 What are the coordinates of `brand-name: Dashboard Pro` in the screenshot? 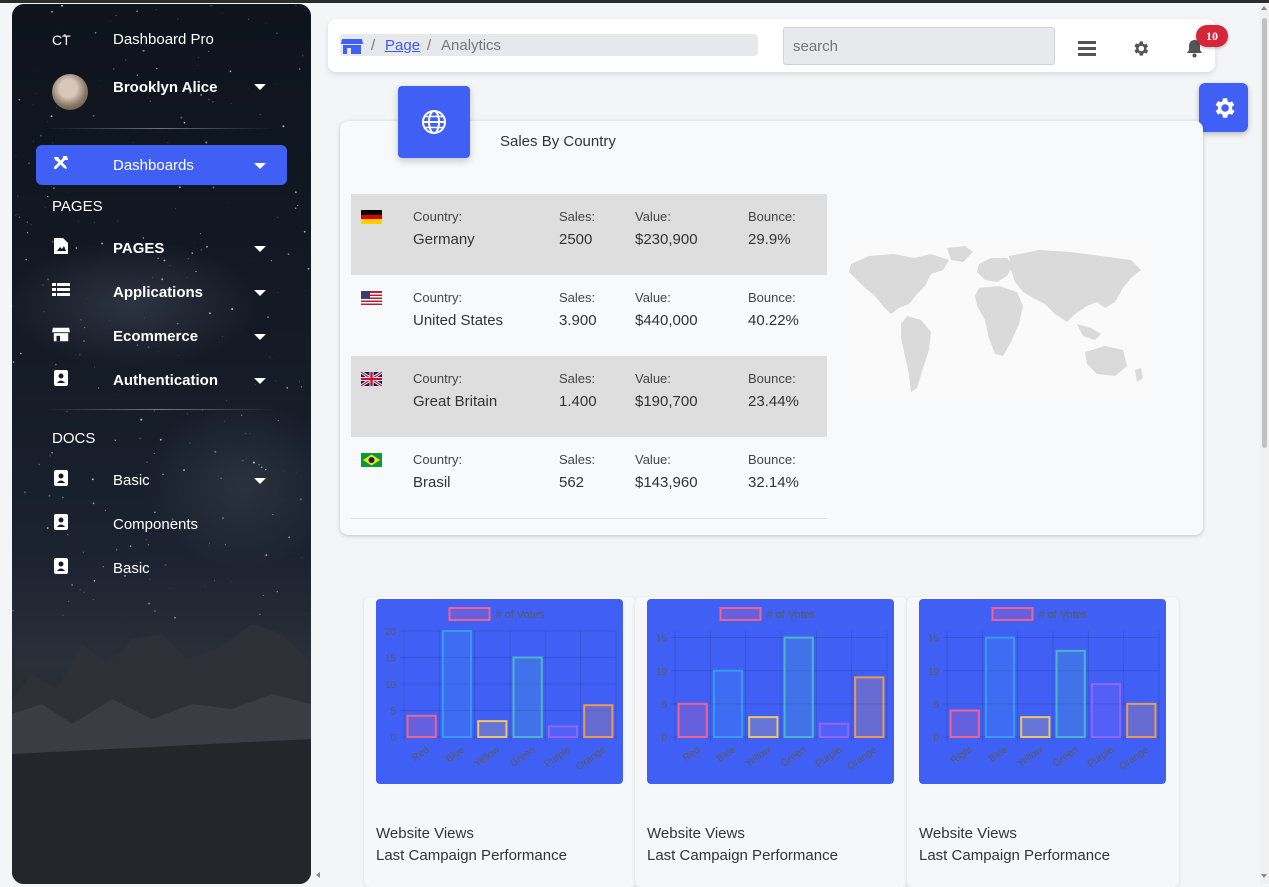 It's located at (163, 39).